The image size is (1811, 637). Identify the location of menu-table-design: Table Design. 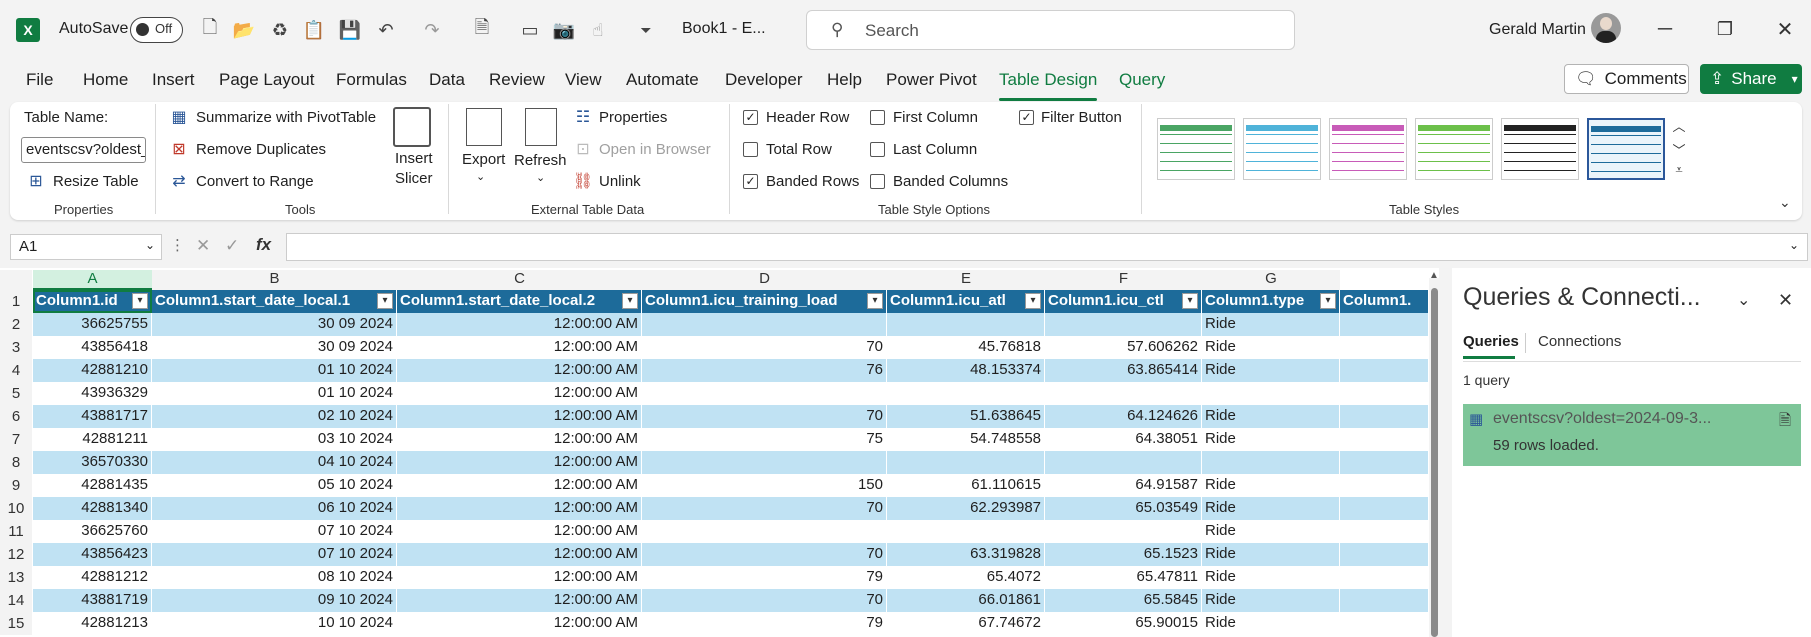
(1048, 85).